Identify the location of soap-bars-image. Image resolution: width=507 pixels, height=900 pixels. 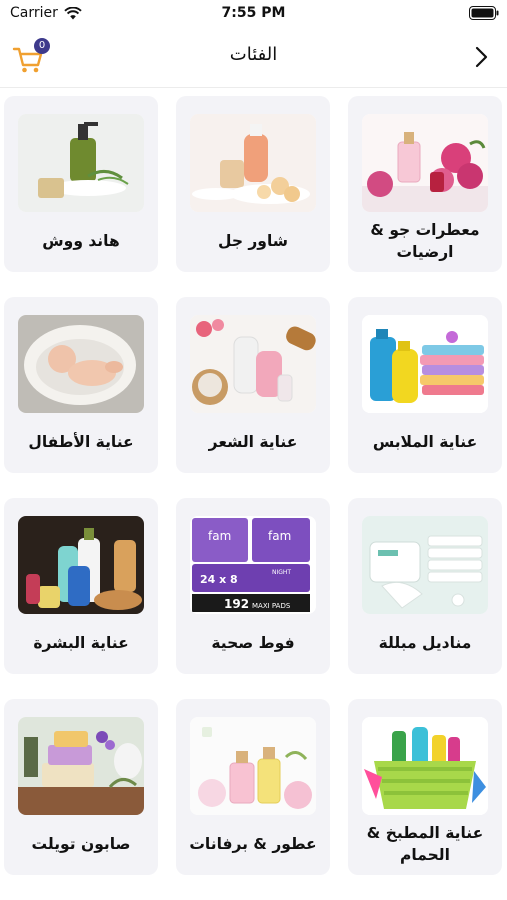
(81, 766).